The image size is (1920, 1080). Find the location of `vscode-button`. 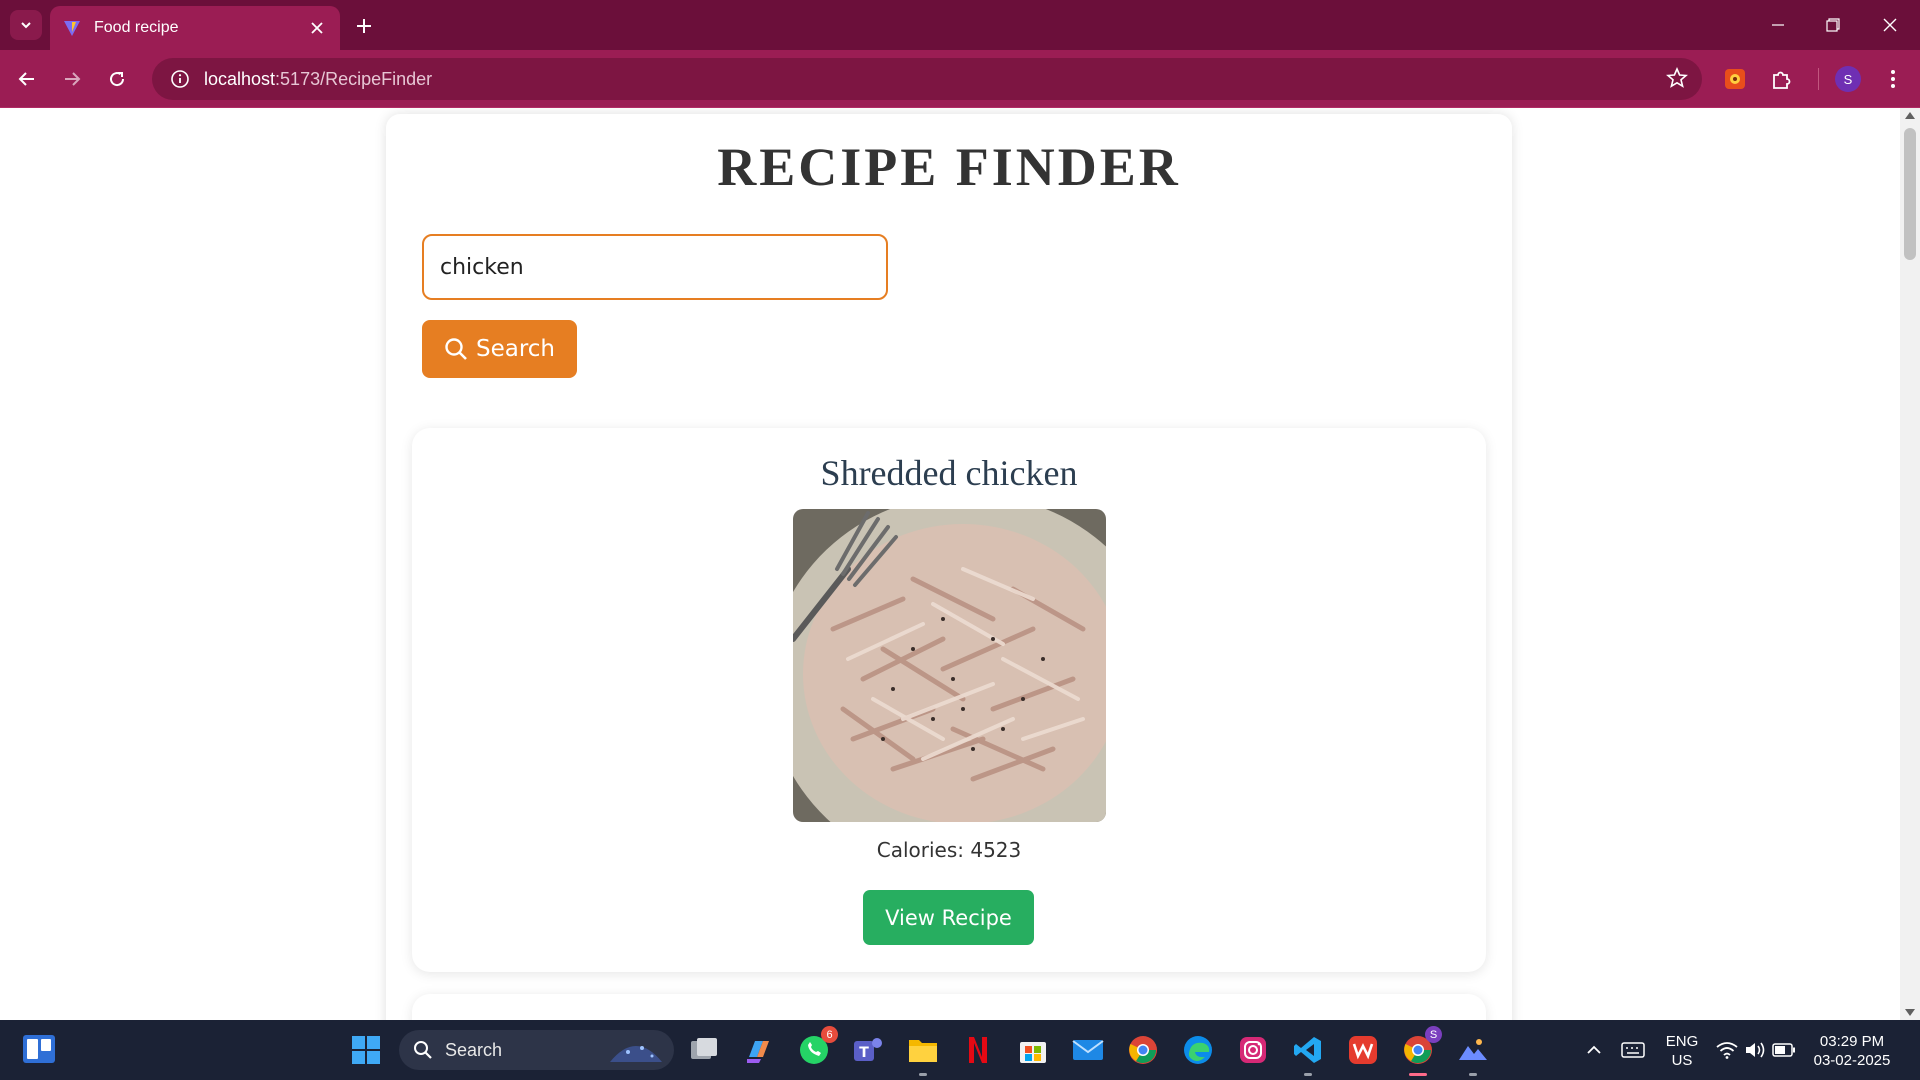

vscode-button is located at coordinates (1308, 1054).